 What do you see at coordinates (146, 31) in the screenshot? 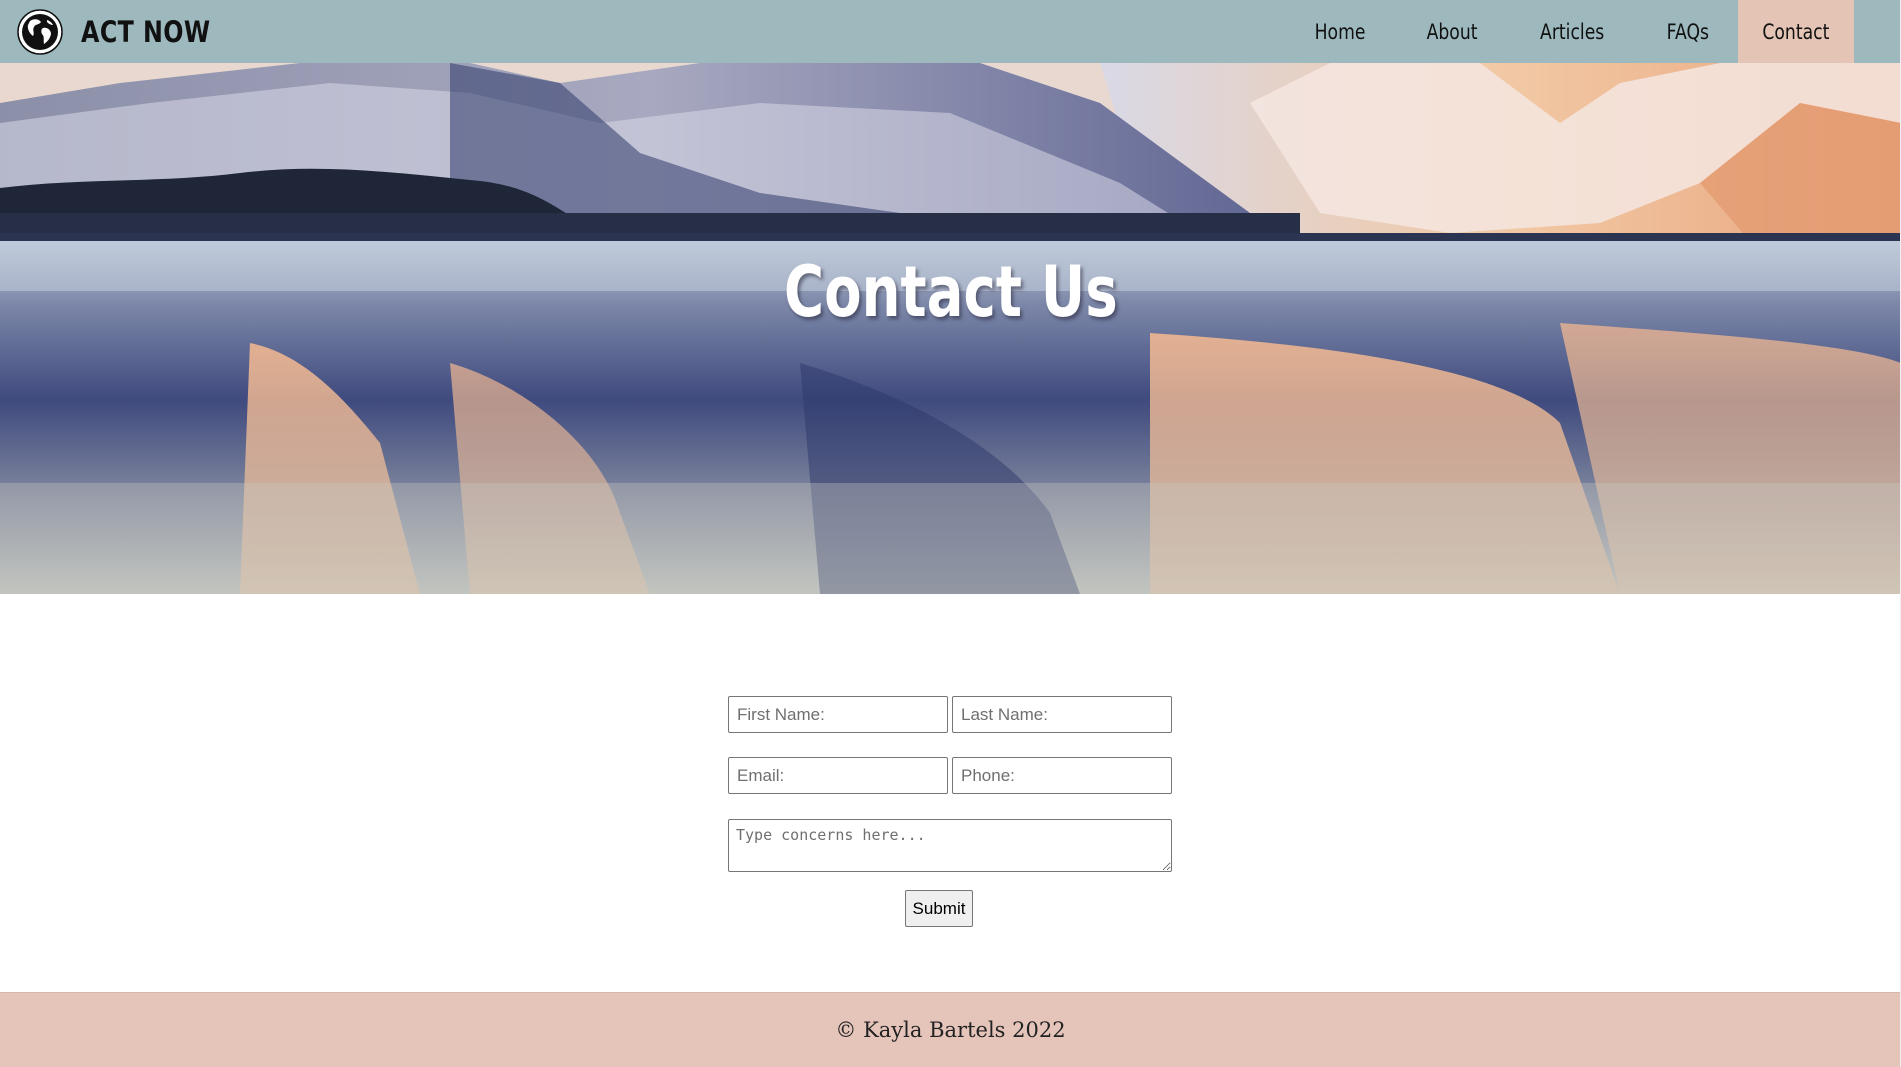
I see `brand-name: ACT NOW` at bounding box center [146, 31].